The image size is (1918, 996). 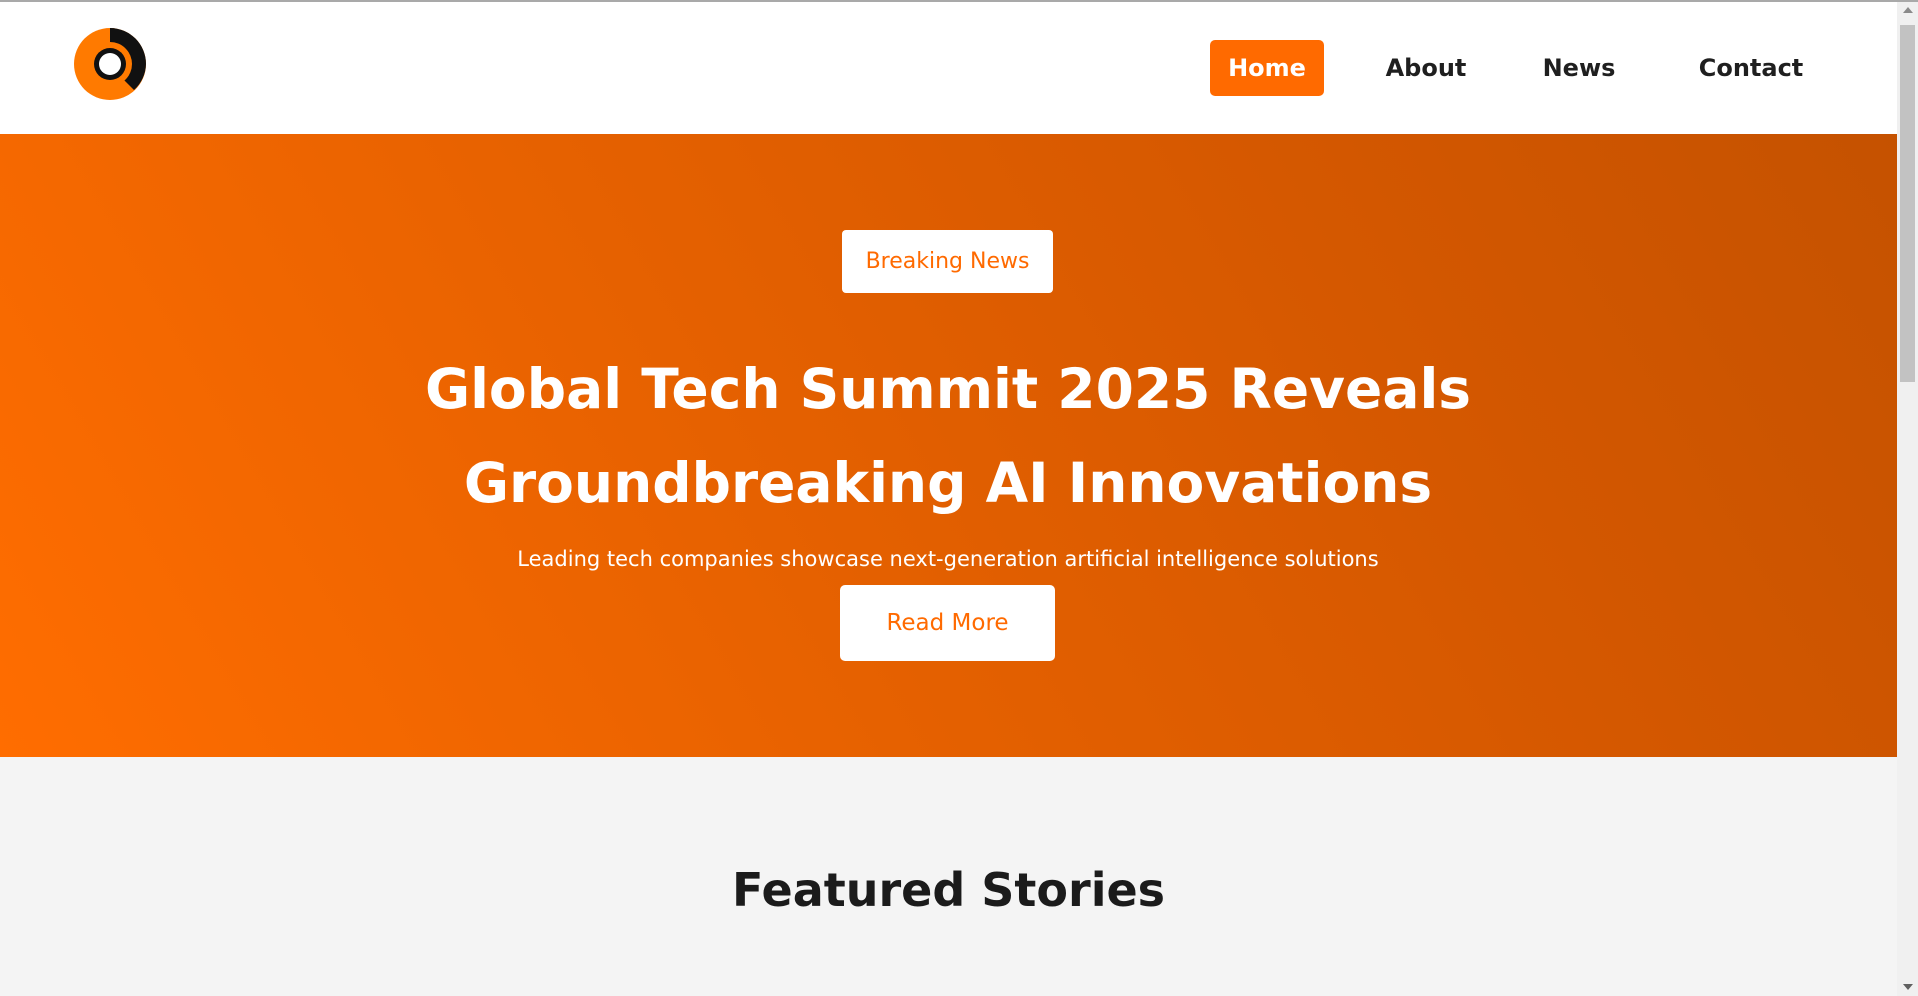 What do you see at coordinates (947, 623) in the screenshot?
I see `read-more-button: Read More` at bounding box center [947, 623].